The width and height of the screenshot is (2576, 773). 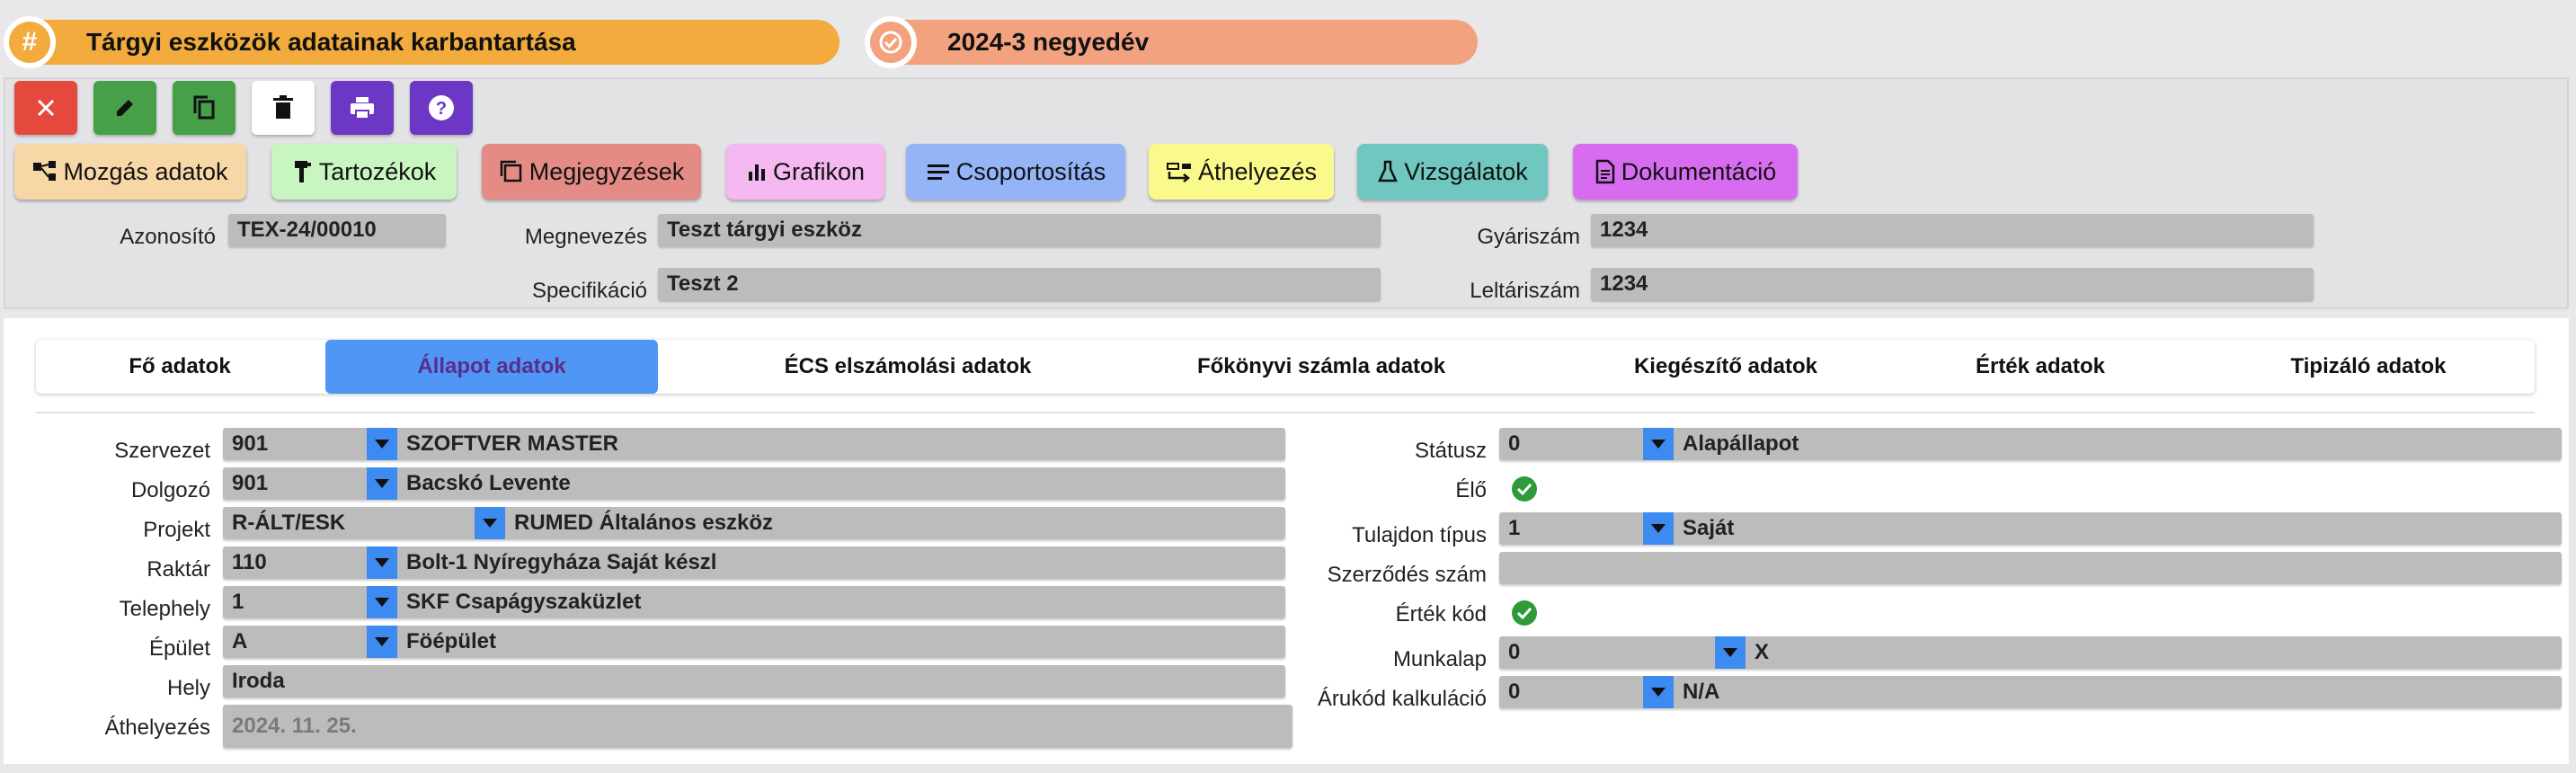 What do you see at coordinates (45, 108) in the screenshot?
I see `close-button` at bounding box center [45, 108].